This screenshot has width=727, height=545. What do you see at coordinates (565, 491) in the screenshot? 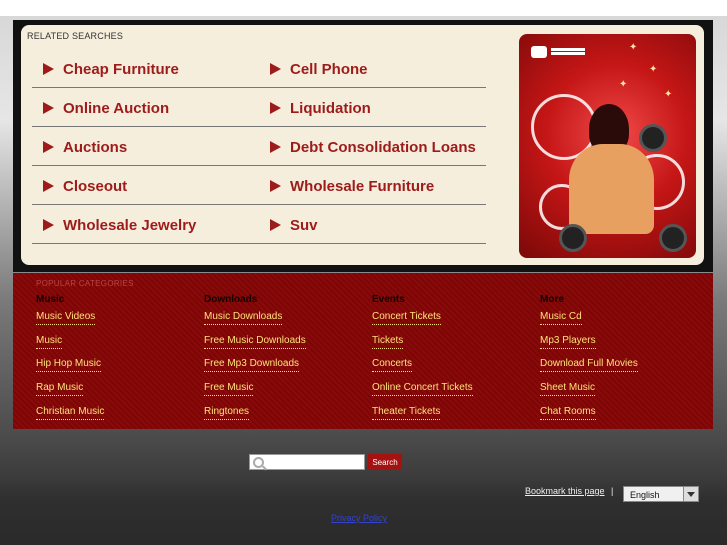
I see `bookmark-link: Bookmark this page` at bounding box center [565, 491].